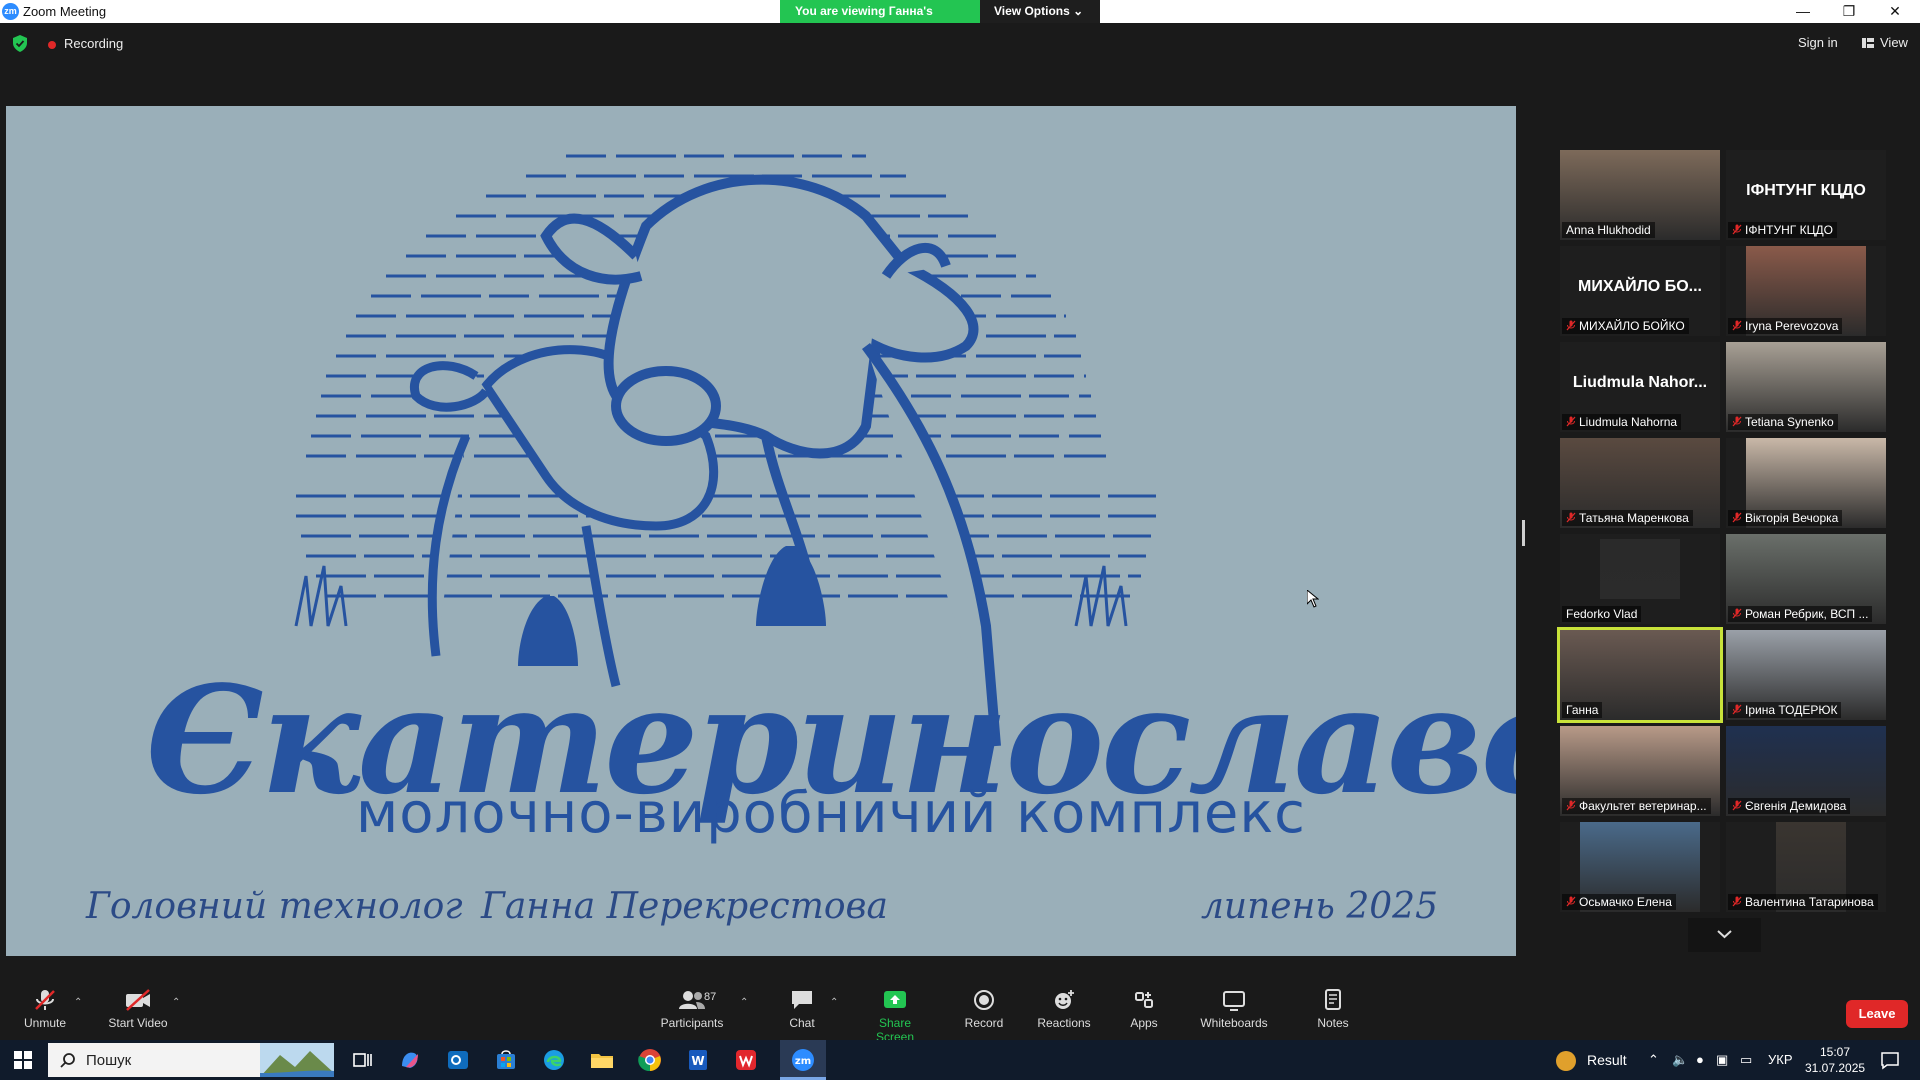 This screenshot has width=1920, height=1080. Describe the element at coordinates (1144, 1009) in the screenshot. I see `apps-button: Apps` at that location.